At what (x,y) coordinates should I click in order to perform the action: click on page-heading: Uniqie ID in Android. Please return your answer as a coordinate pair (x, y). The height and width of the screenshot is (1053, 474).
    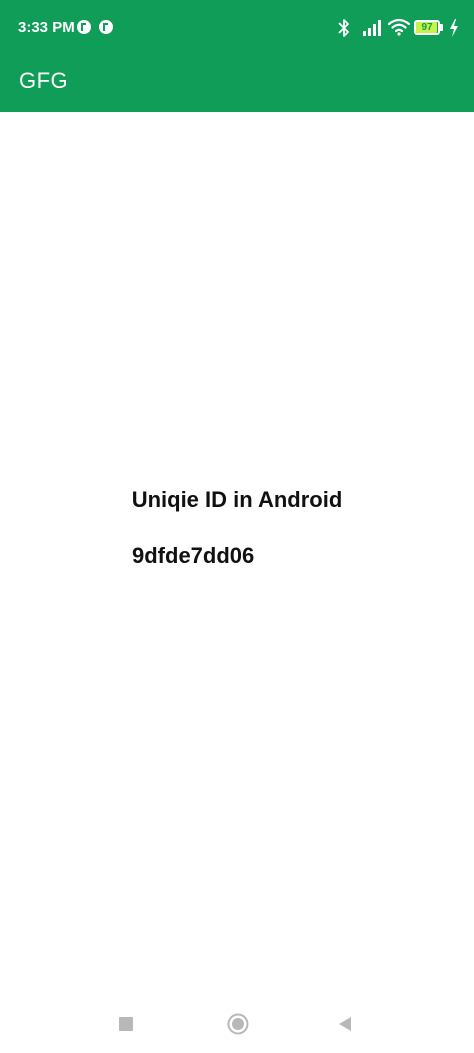
    Looking at the image, I should click on (237, 499).